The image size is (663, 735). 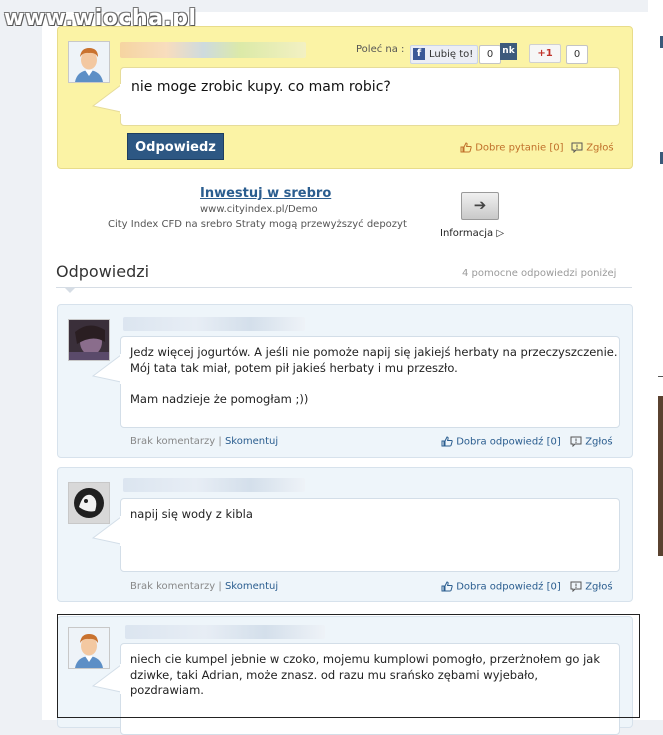 I want to click on default-user-avatar-icon, so click(x=89, y=62).